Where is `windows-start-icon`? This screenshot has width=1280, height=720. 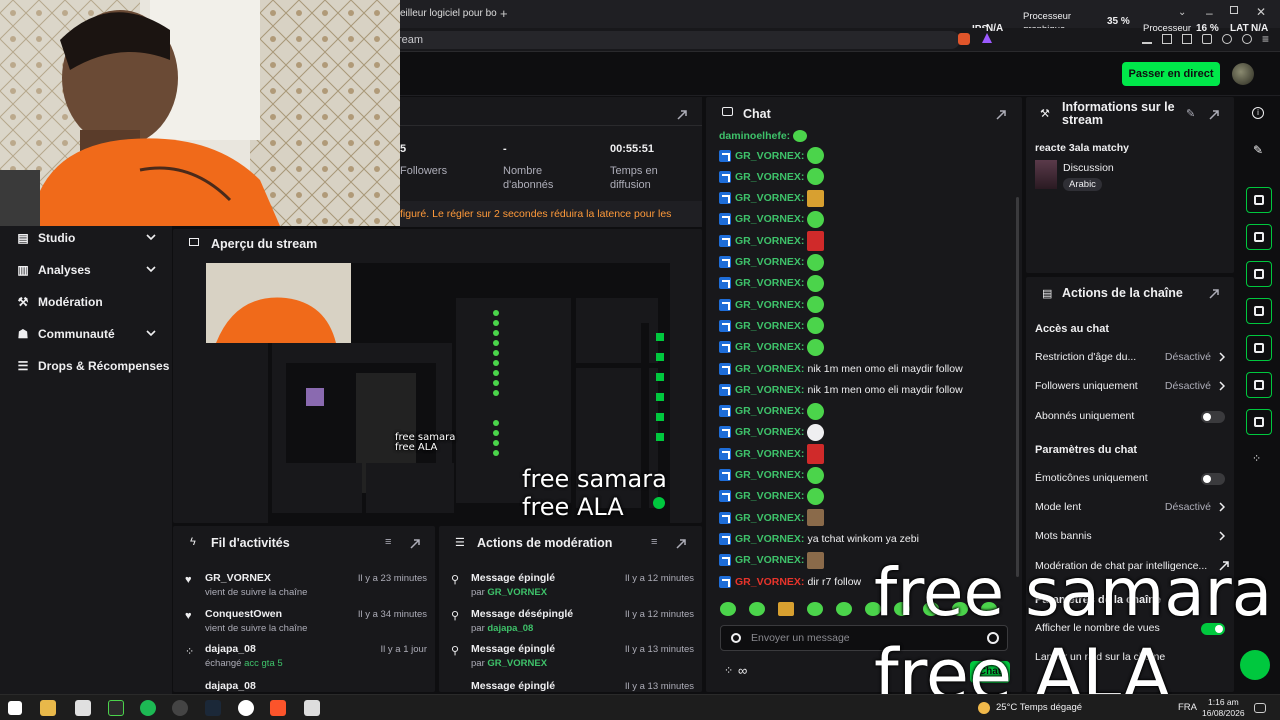 windows-start-icon is located at coordinates (15, 708).